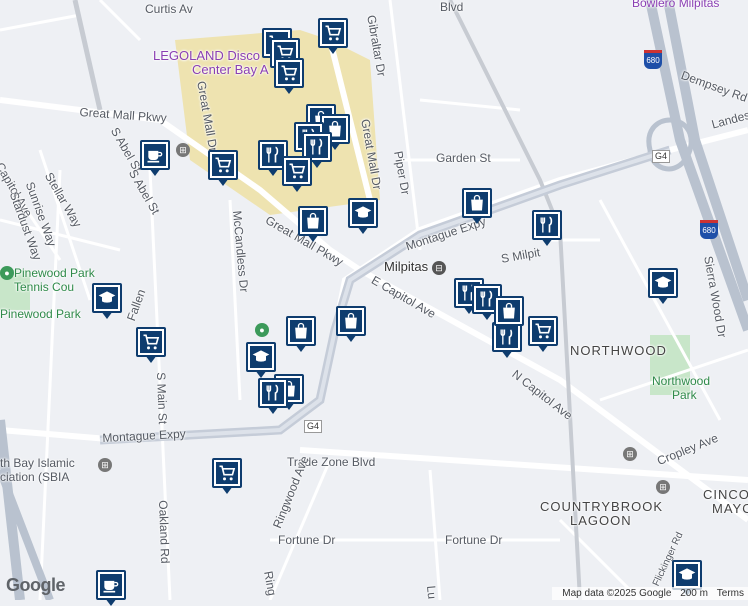 This screenshot has width=748, height=606. What do you see at coordinates (601, 506) in the screenshot?
I see `area-label-countrybrook-1: COUNTRYBROOK` at bounding box center [601, 506].